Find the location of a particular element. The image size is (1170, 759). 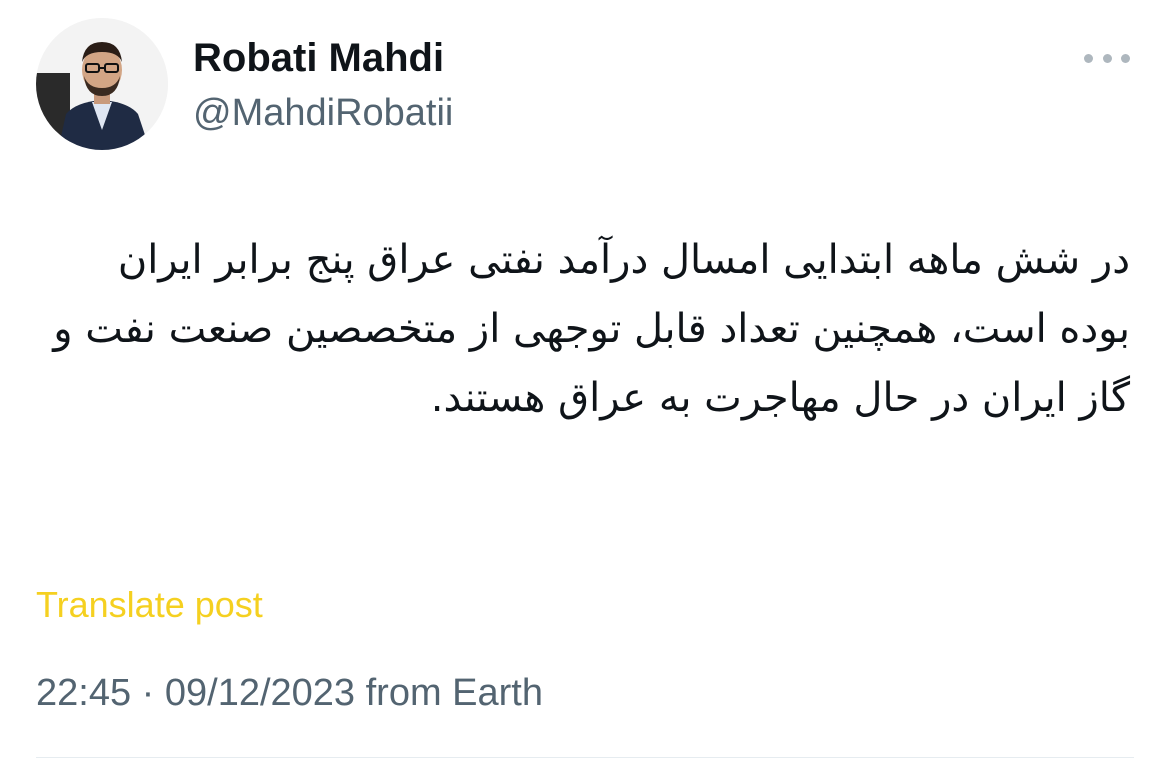

avatar-photo is located at coordinates (102, 84).